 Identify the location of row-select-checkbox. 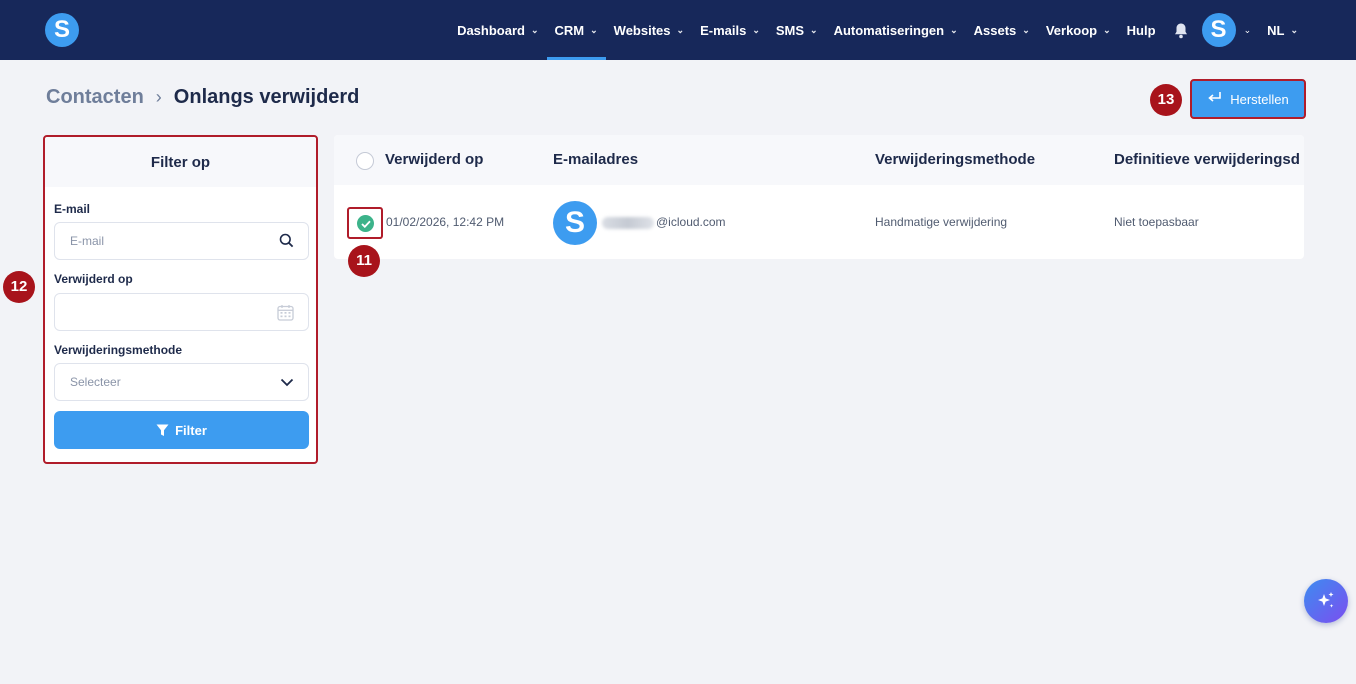
(365, 223).